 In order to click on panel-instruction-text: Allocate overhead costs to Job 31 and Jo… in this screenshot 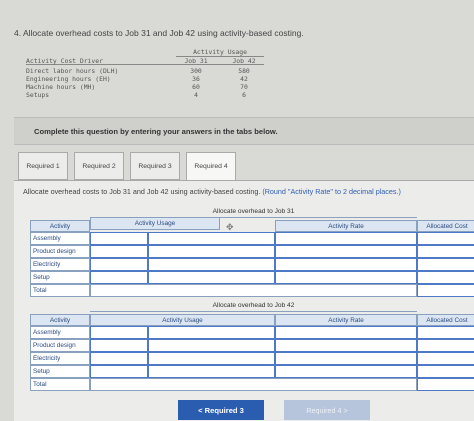, I will do `click(142, 191)`.